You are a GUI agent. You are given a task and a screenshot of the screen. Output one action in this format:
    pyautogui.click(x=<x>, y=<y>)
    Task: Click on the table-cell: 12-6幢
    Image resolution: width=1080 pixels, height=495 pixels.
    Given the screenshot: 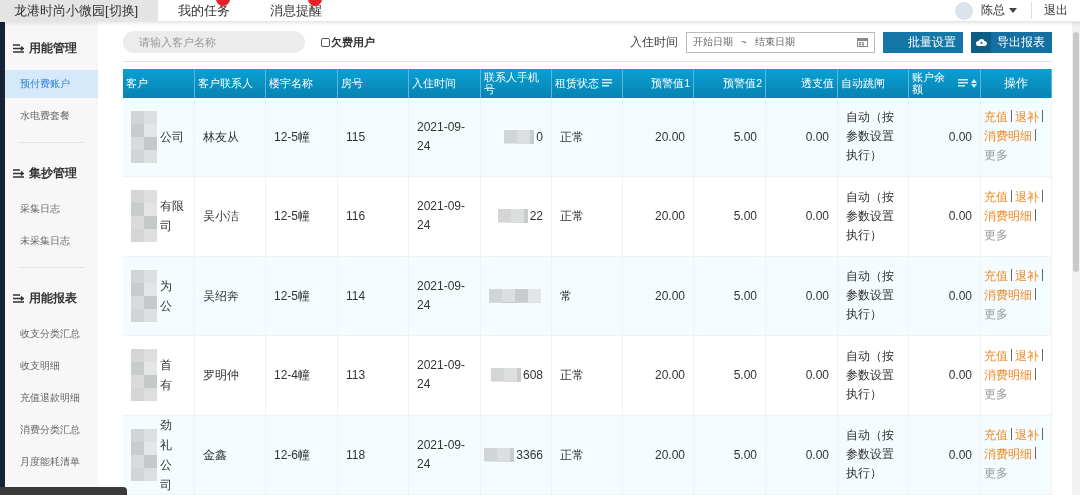 What is the action you would take?
    pyautogui.click(x=302, y=455)
    